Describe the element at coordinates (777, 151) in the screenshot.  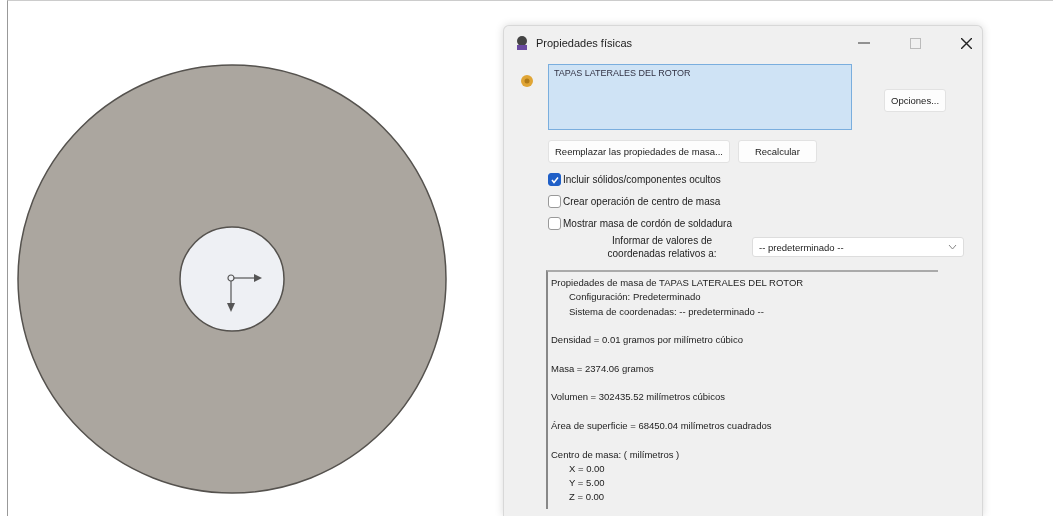
I see `recalculate-button: Recalcular` at that location.